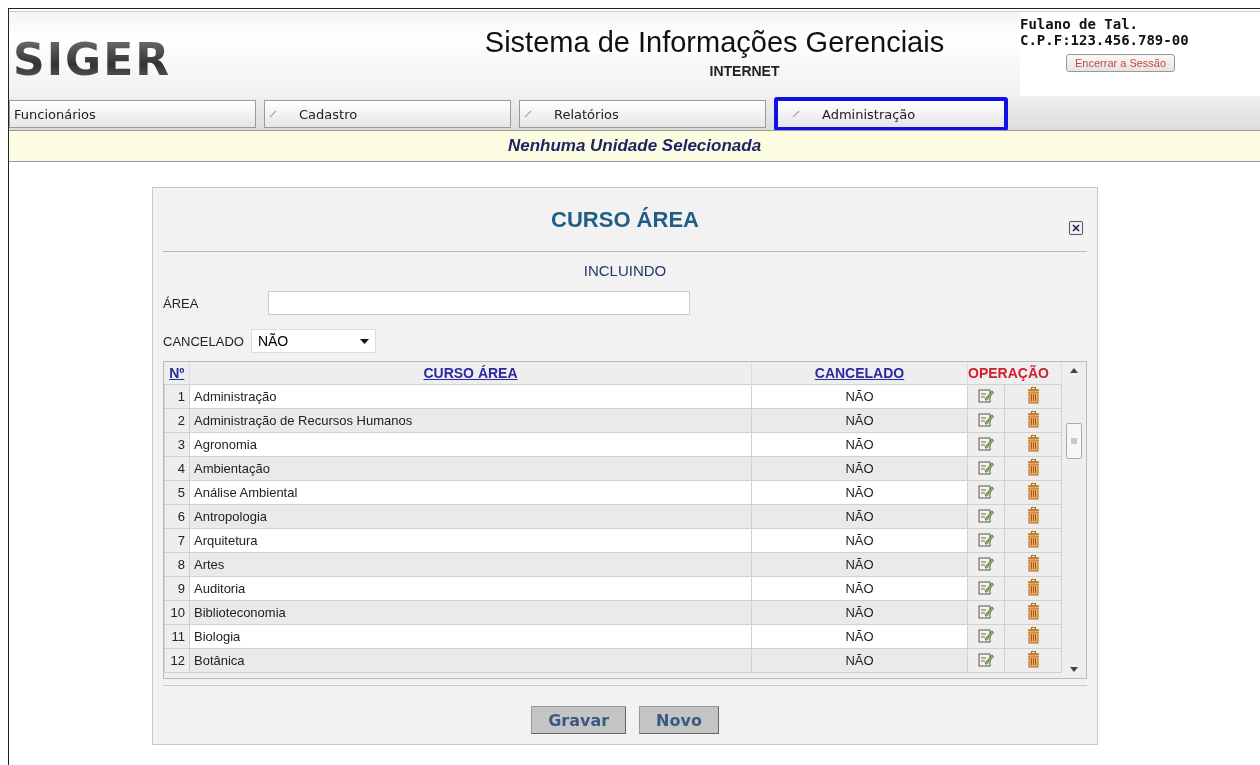 This screenshot has width=1260, height=765. What do you see at coordinates (470, 492) in the screenshot?
I see `course-area-cell: Análise Ambiental` at bounding box center [470, 492].